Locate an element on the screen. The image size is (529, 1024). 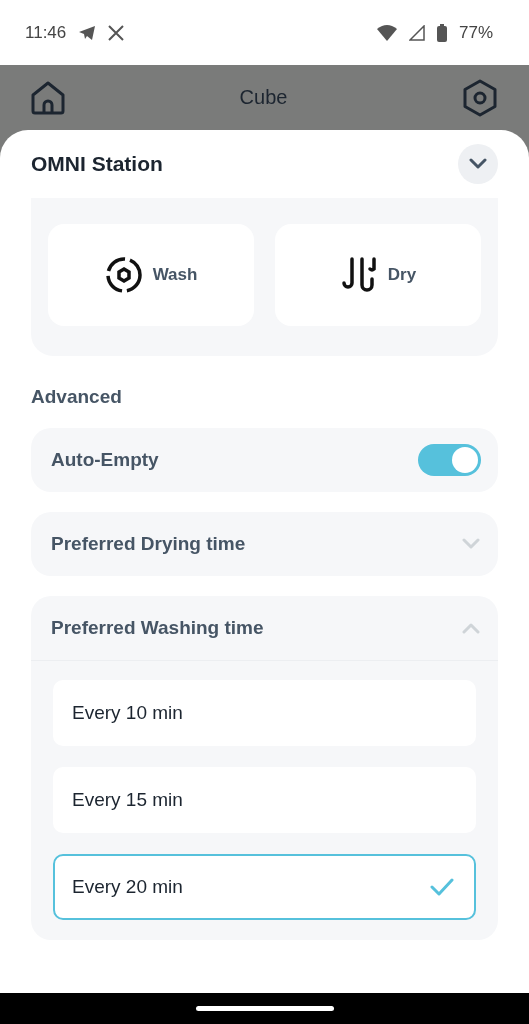
x-icon is located at coordinates (116, 32).